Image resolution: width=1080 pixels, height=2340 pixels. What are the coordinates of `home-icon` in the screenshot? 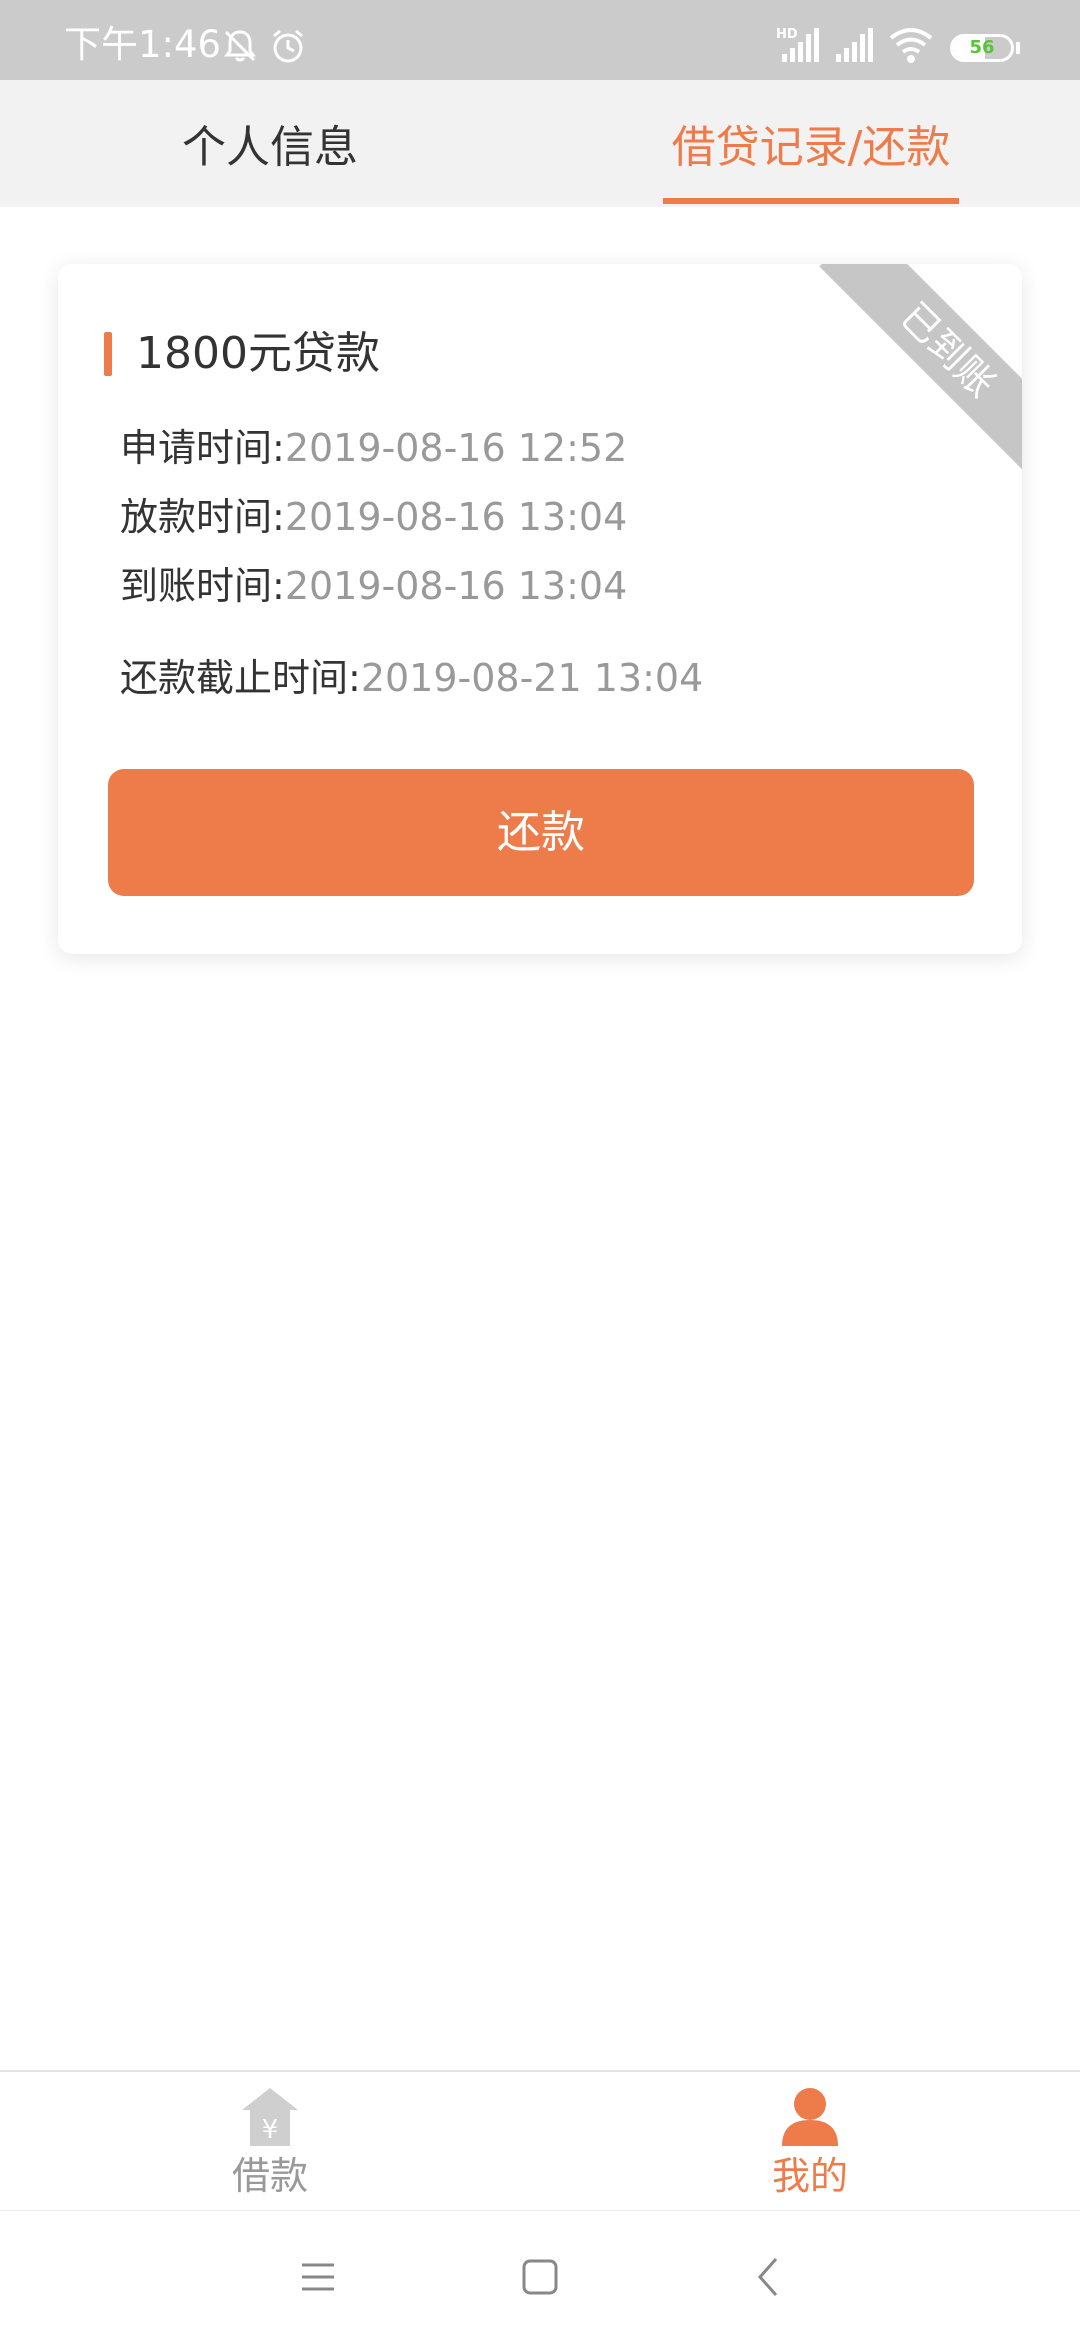 It's located at (540, 2277).